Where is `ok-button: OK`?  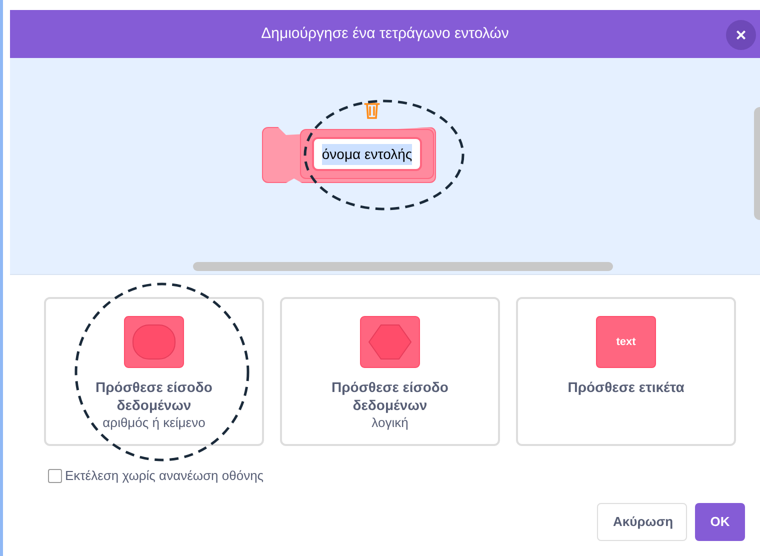 ok-button: OK is located at coordinates (720, 521).